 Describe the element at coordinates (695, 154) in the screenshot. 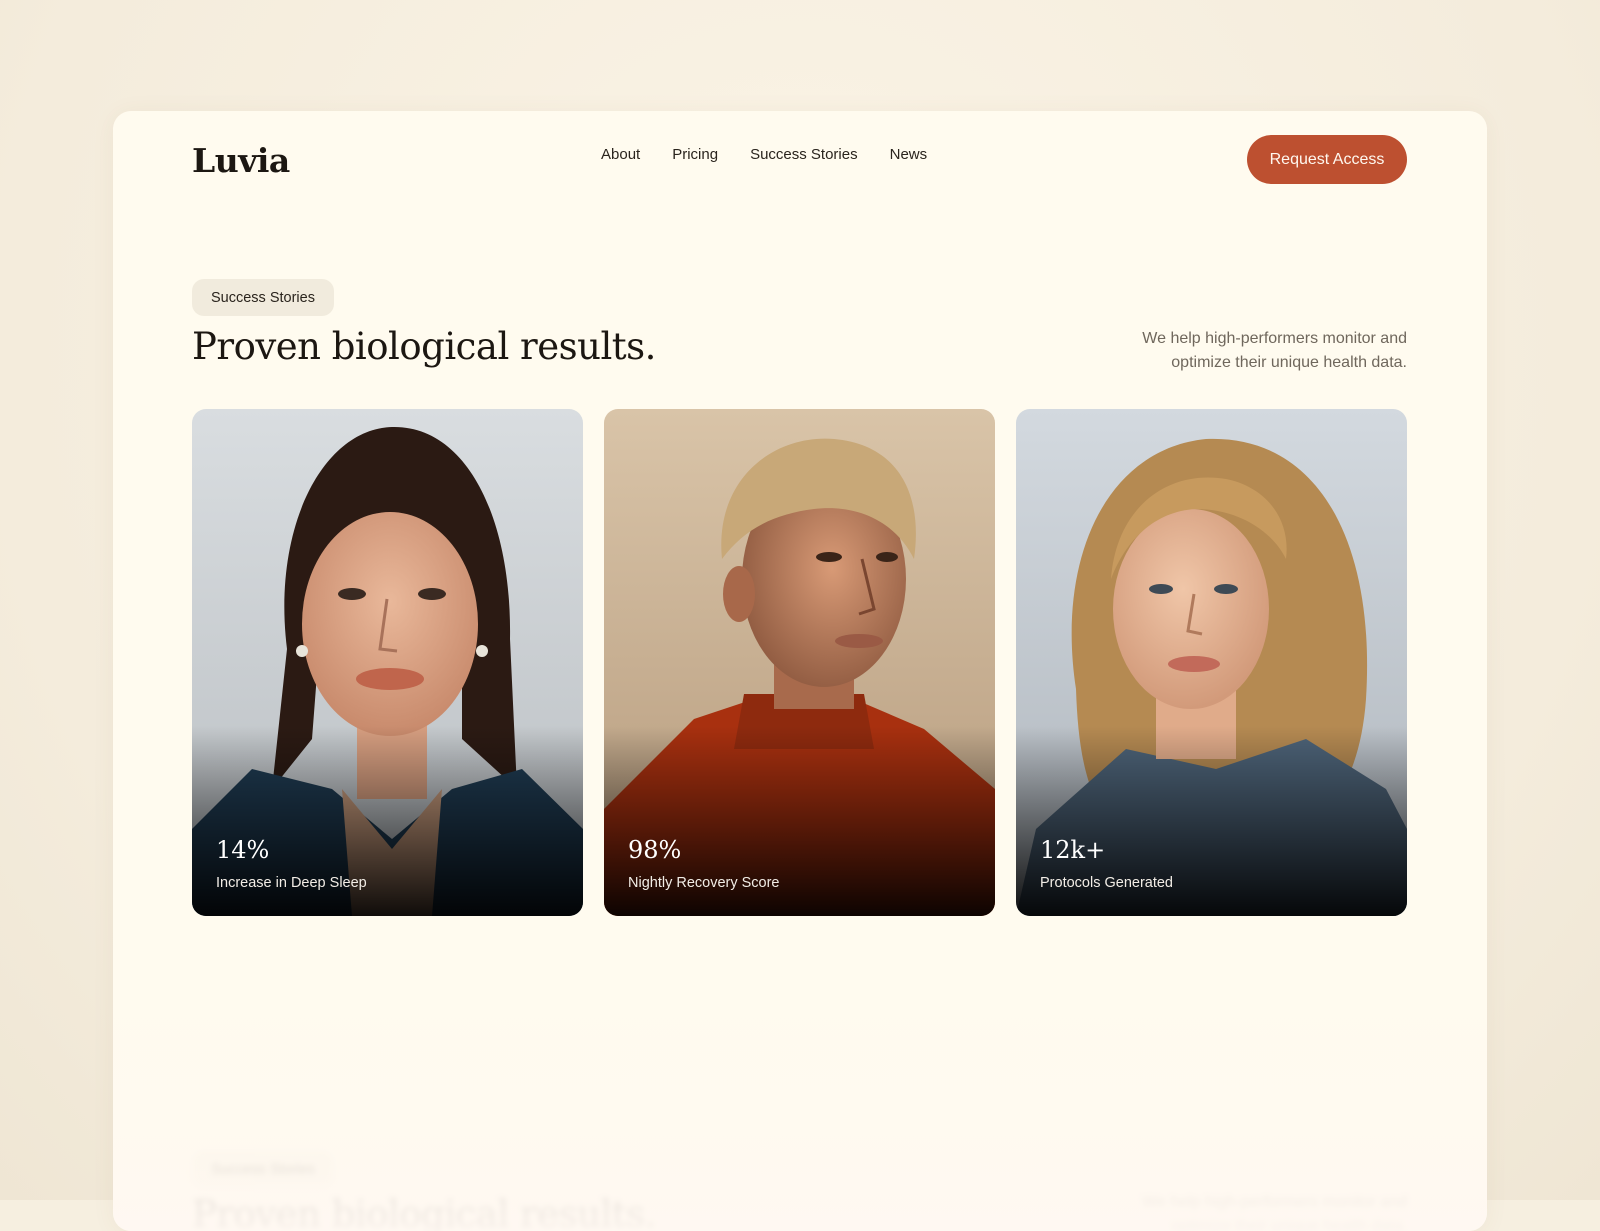

I see `nav-item-pricing: Pricing` at that location.